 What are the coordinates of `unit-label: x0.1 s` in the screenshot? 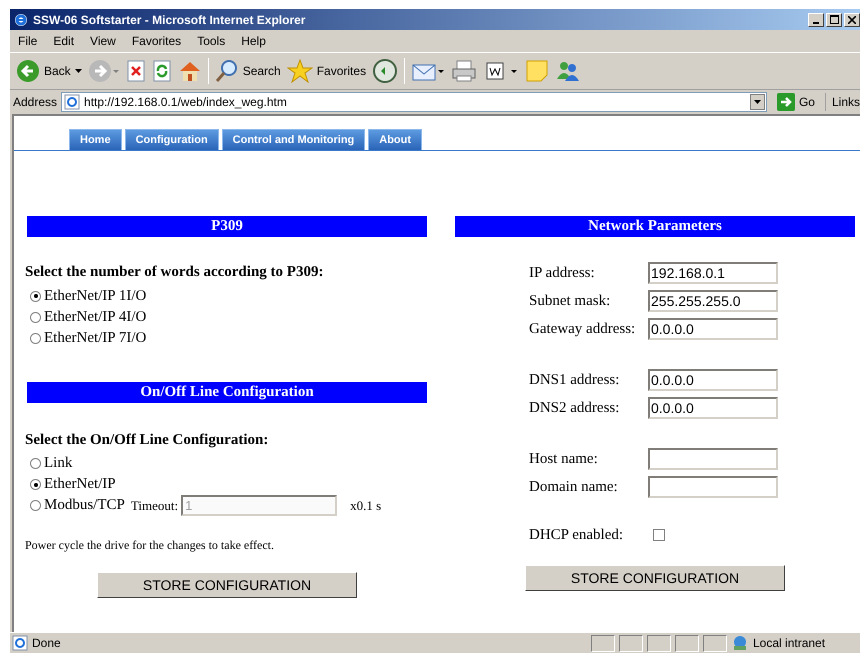 It's located at (366, 505).